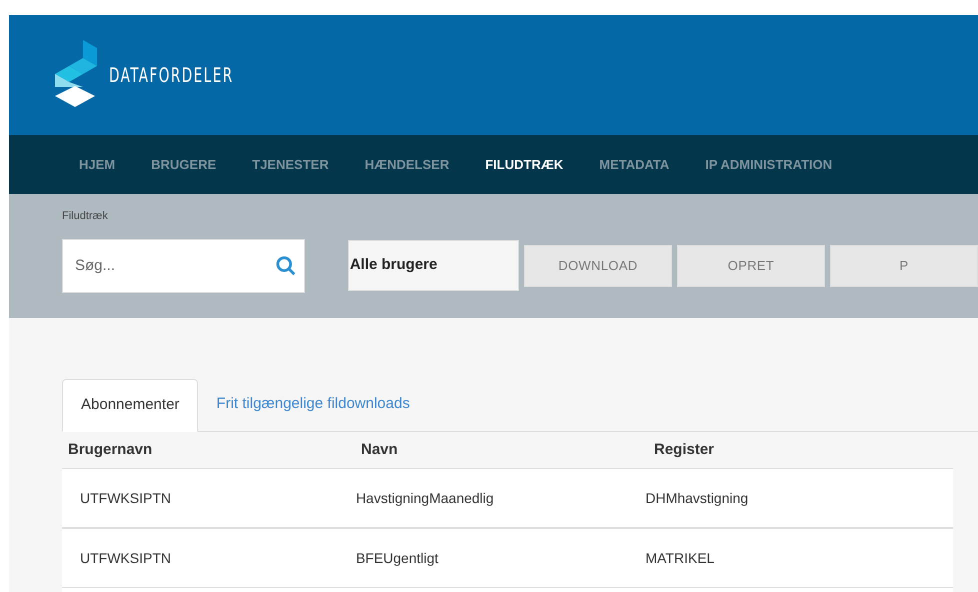 Image resolution: width=978 pixels, height=592 pixels. Describe the element at coordinates (130, 405) in the screenshot. I see `tab: Abonnementer` at that location.